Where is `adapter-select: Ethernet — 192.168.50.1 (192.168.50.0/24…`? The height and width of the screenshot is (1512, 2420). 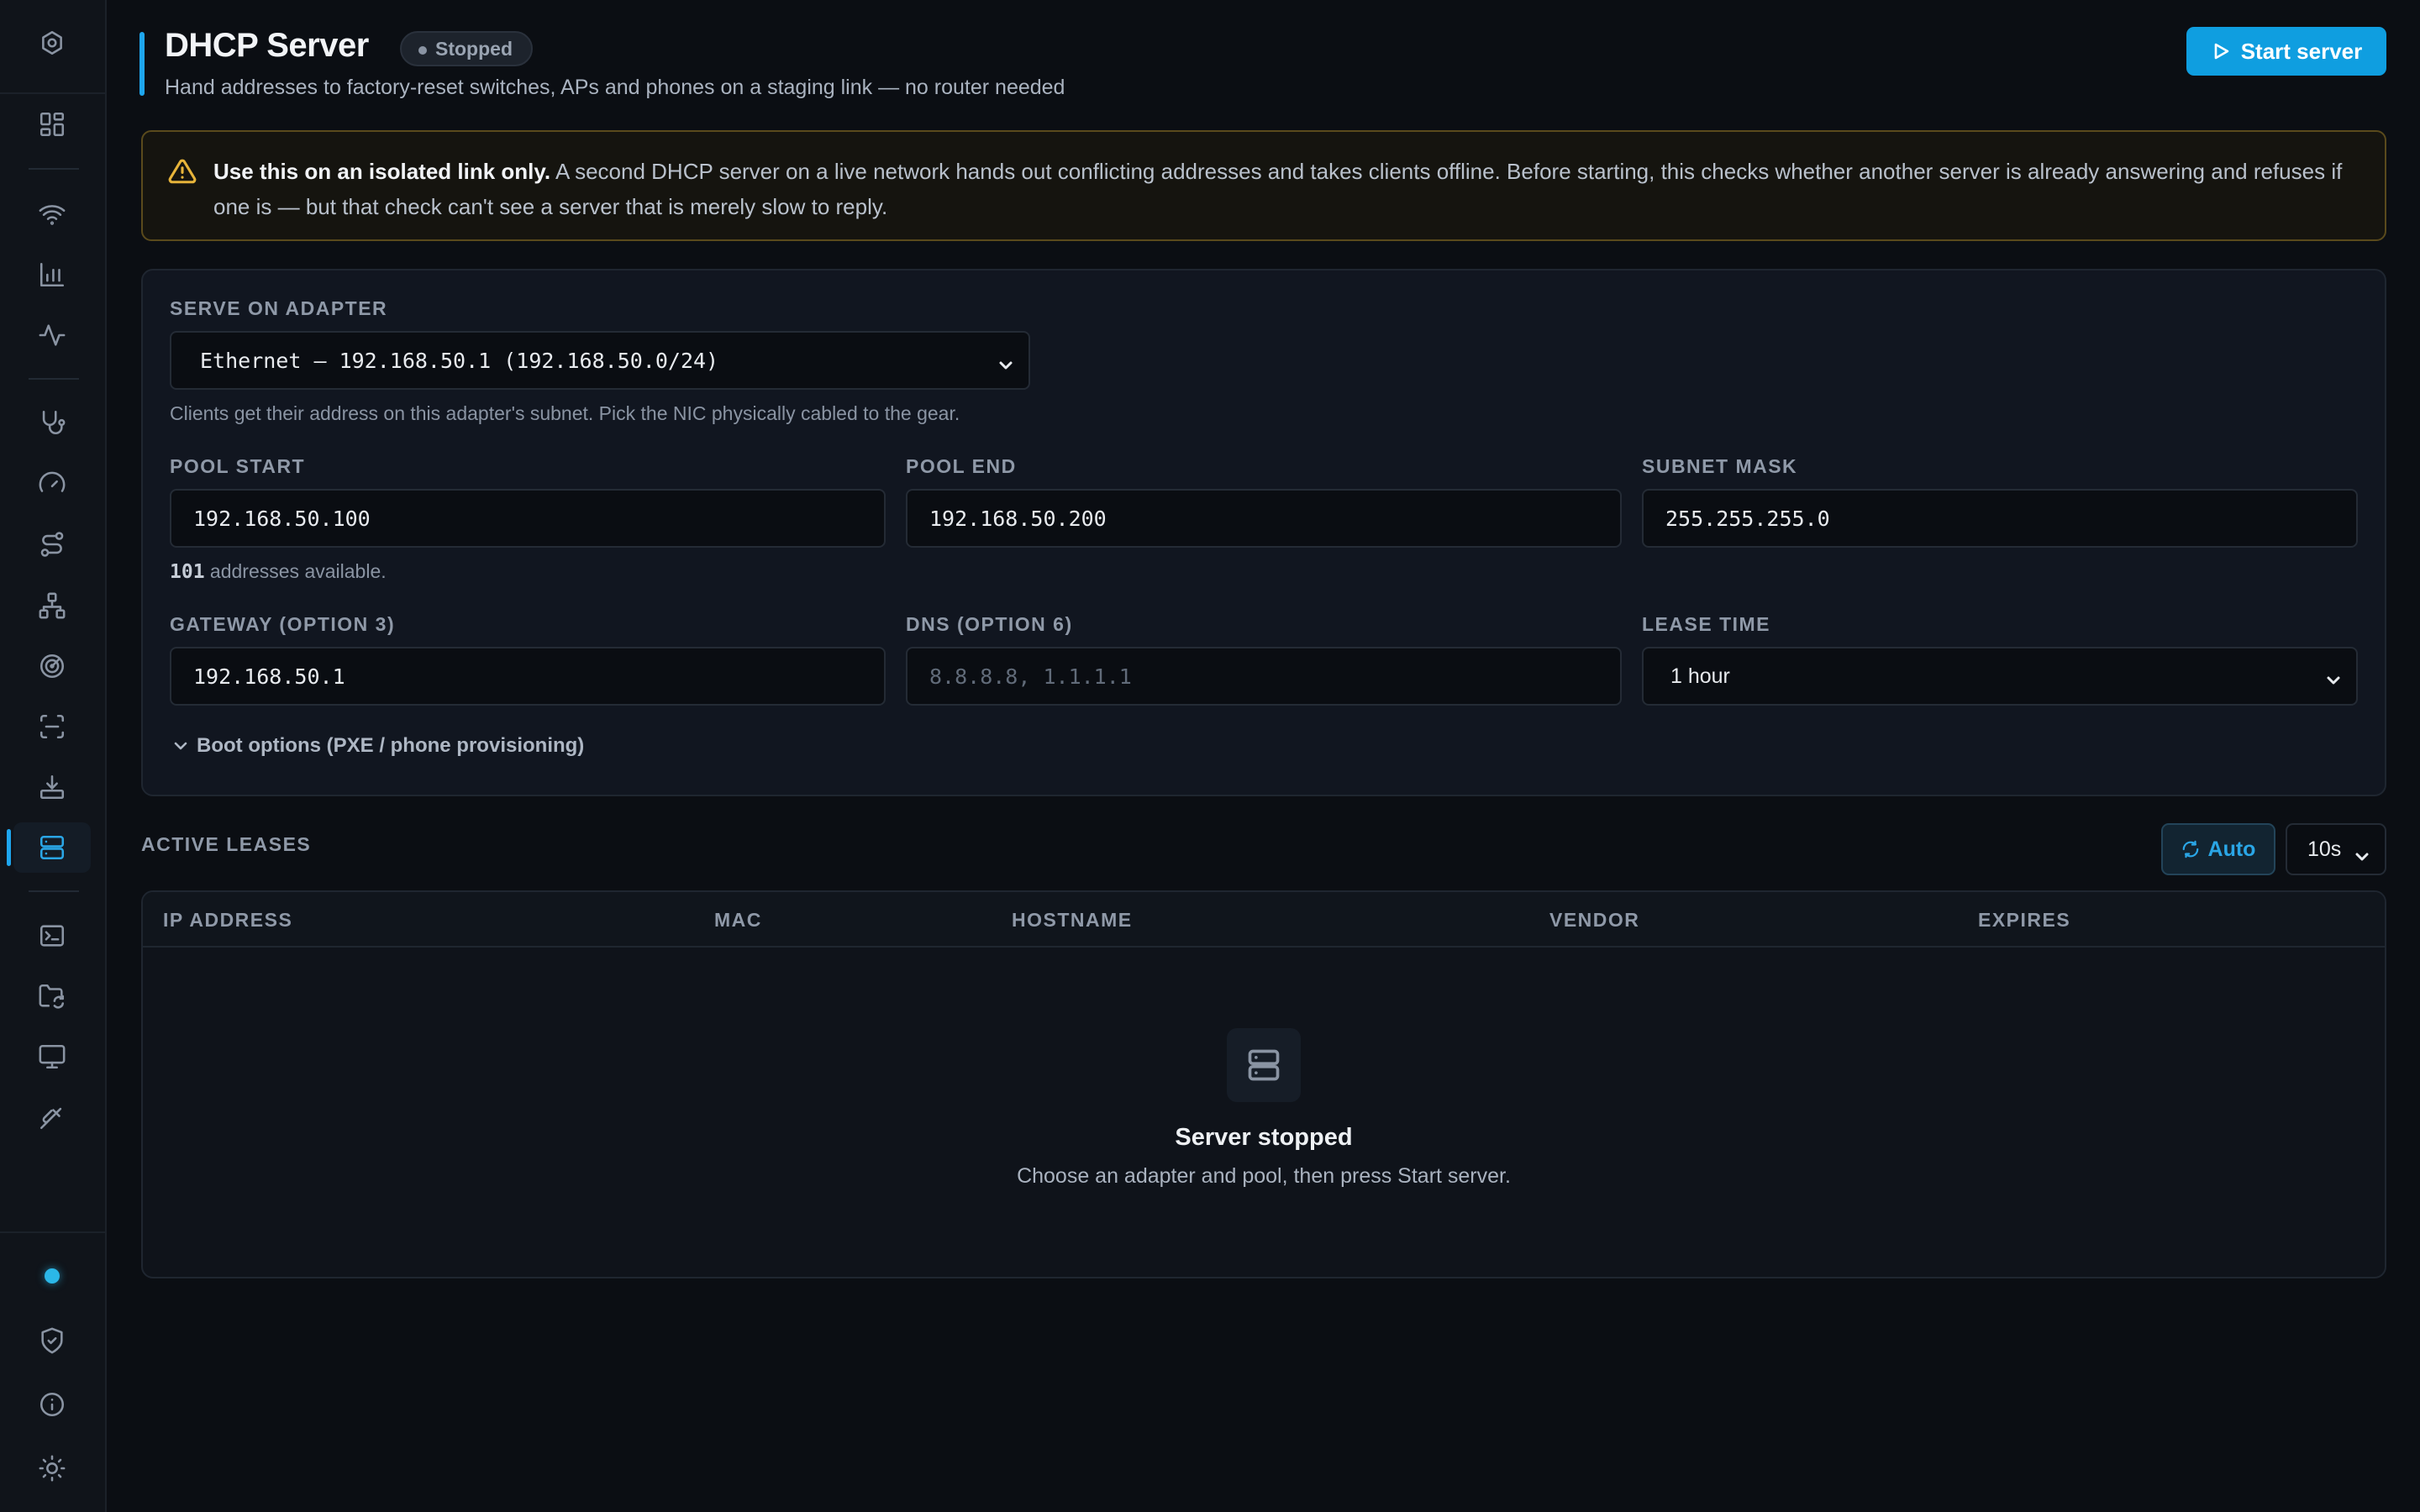
adapter-select: Ethernet — 192.168.50.1 (192.168.50.0/24… is located at coordinates (600, 360).